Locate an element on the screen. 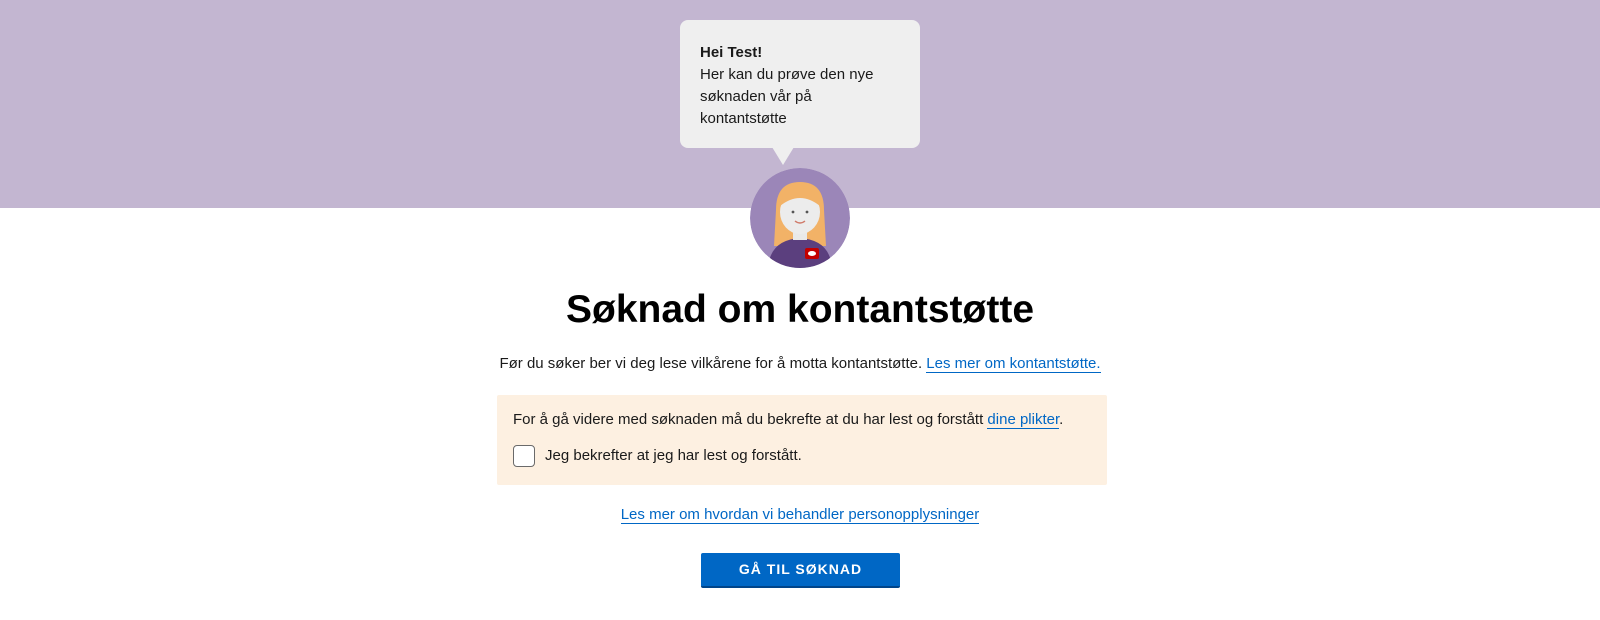  speech-bubble-tail is located at coordinates (783, 156).